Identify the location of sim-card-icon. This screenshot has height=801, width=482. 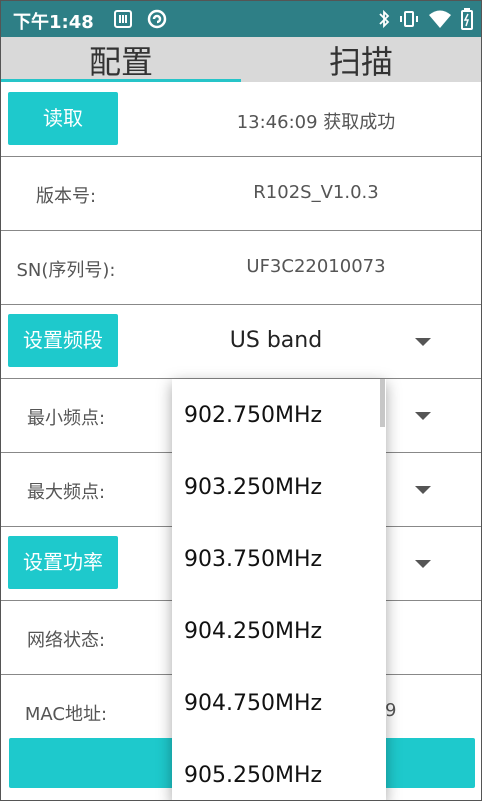
(123, 19).